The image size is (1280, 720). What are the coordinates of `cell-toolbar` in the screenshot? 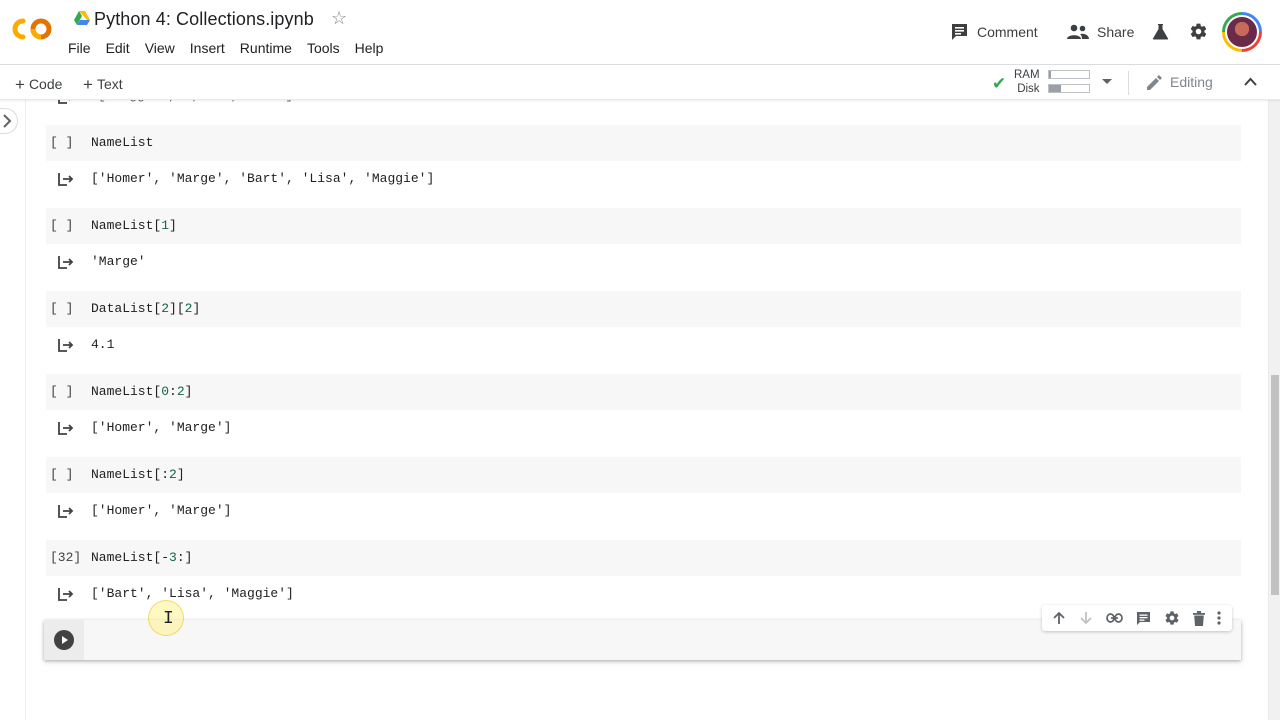 It's located at (1137, 618).